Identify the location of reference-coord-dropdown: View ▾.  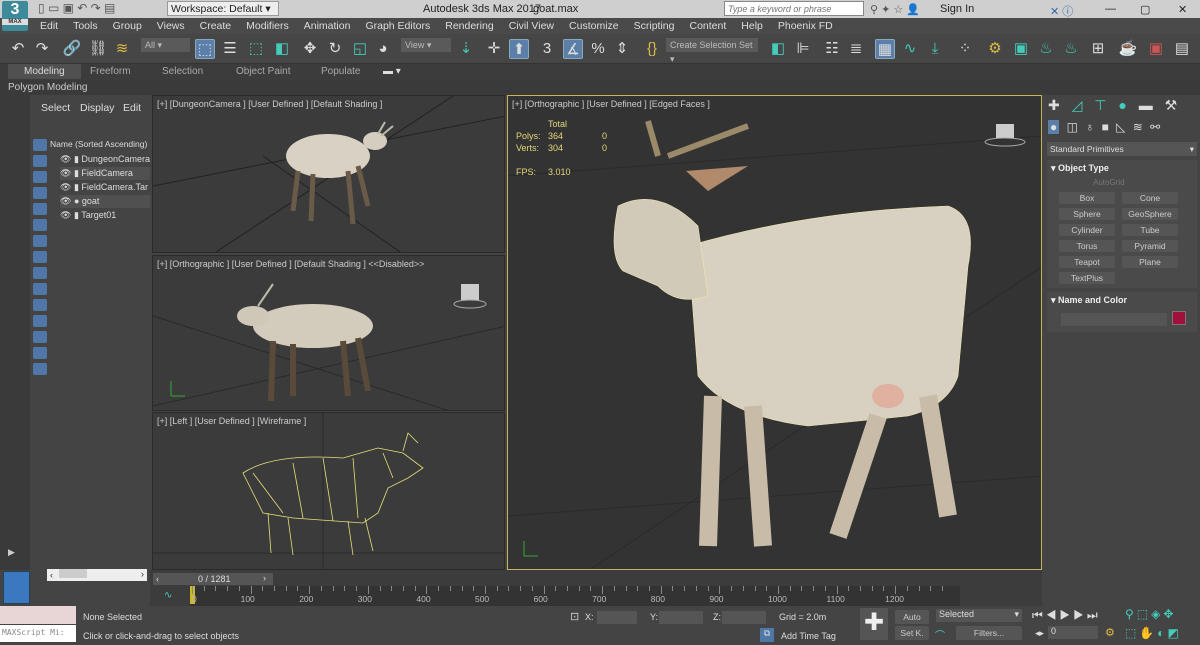
(426, 45).